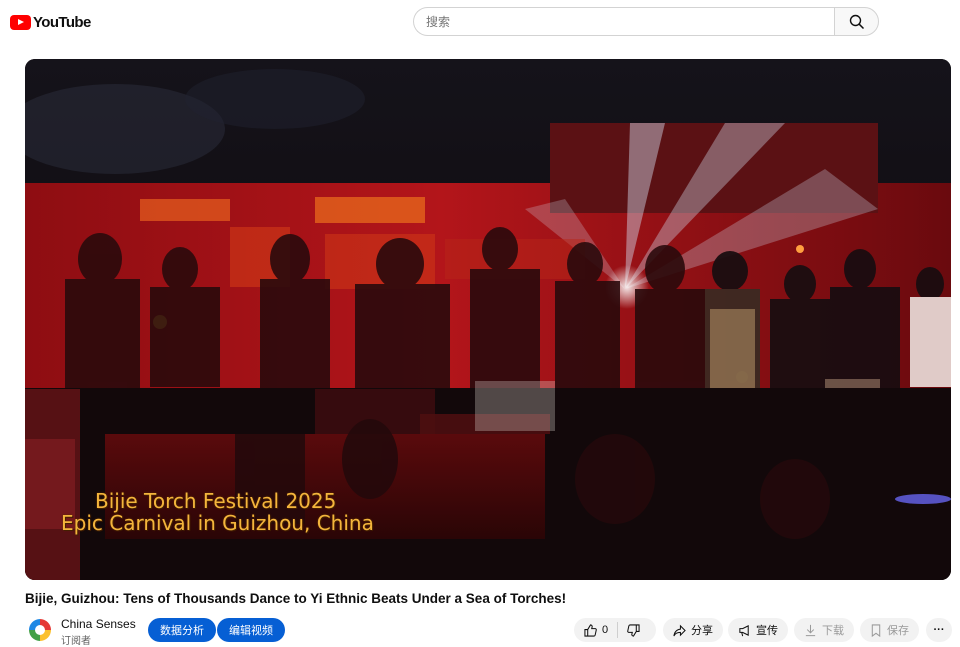 The height and width of the screenshot is (647, 960). I want to click on youtube-play-icon, so click(20, 22).